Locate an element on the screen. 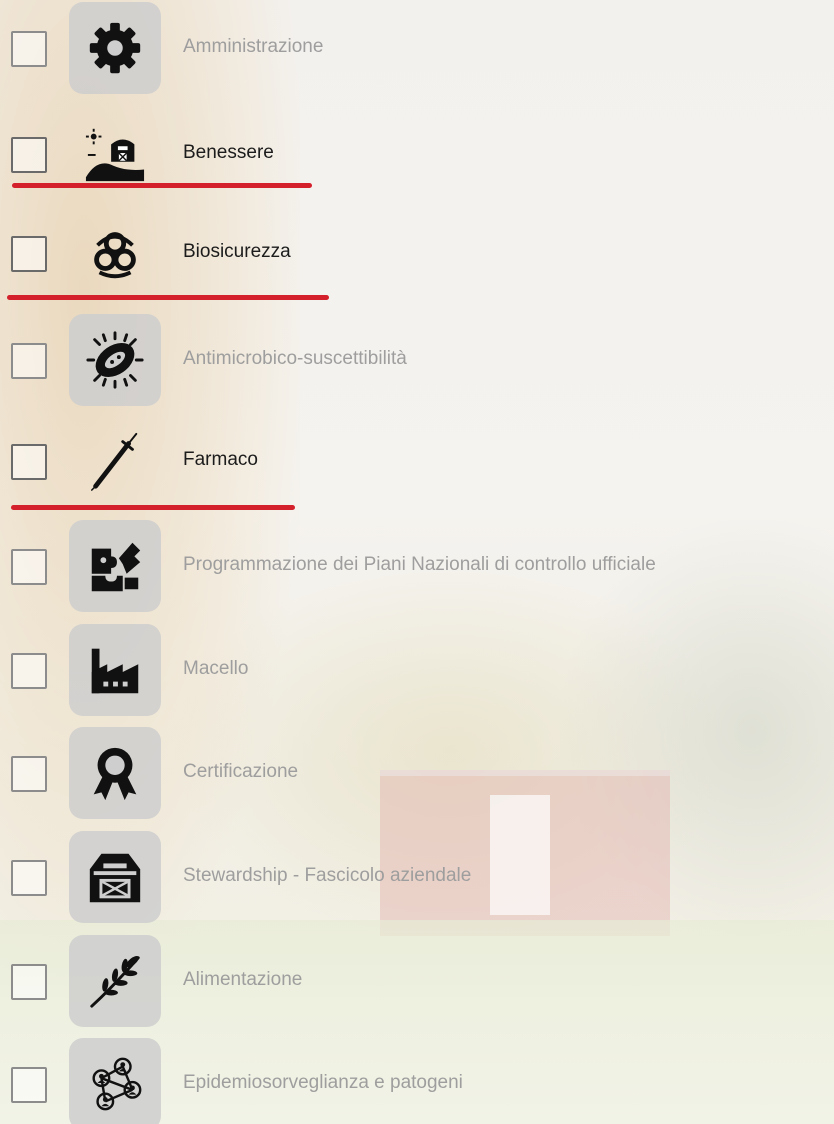  list-item-macello: Macello is located at coordinates (417, 671).